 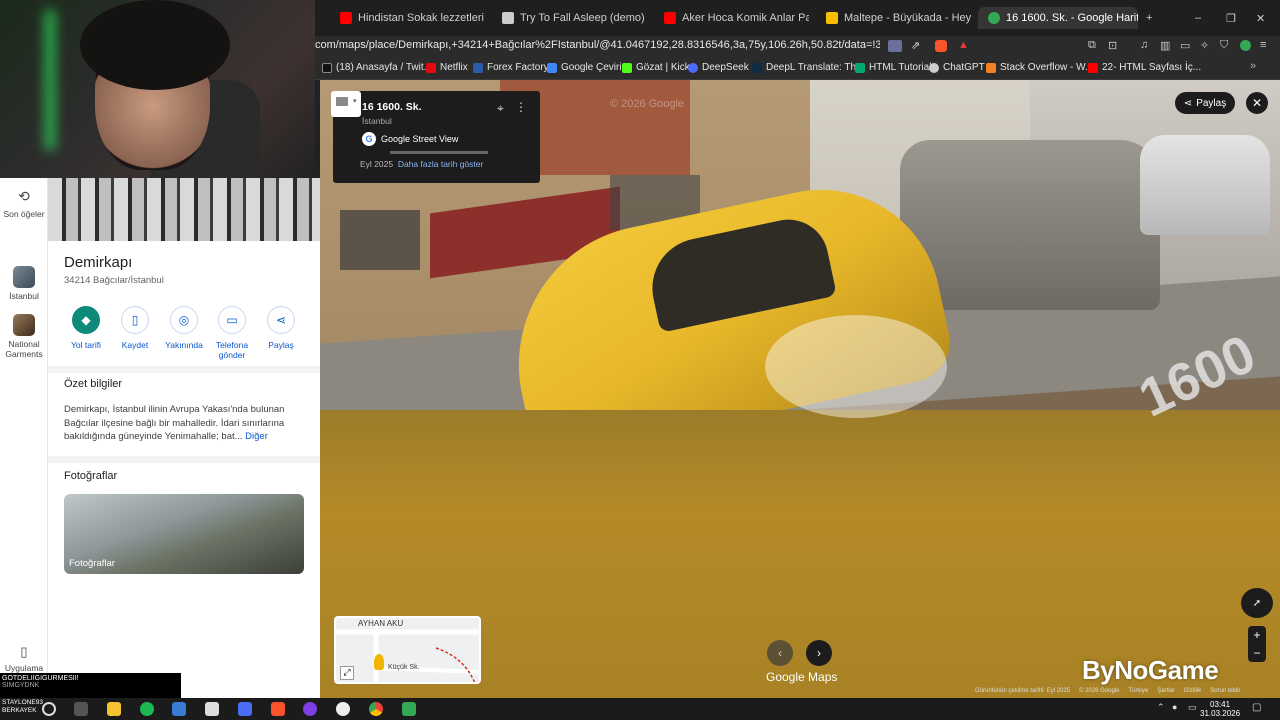 I want to click on share-page-icon: ⇗, so click(x=915, y=45).